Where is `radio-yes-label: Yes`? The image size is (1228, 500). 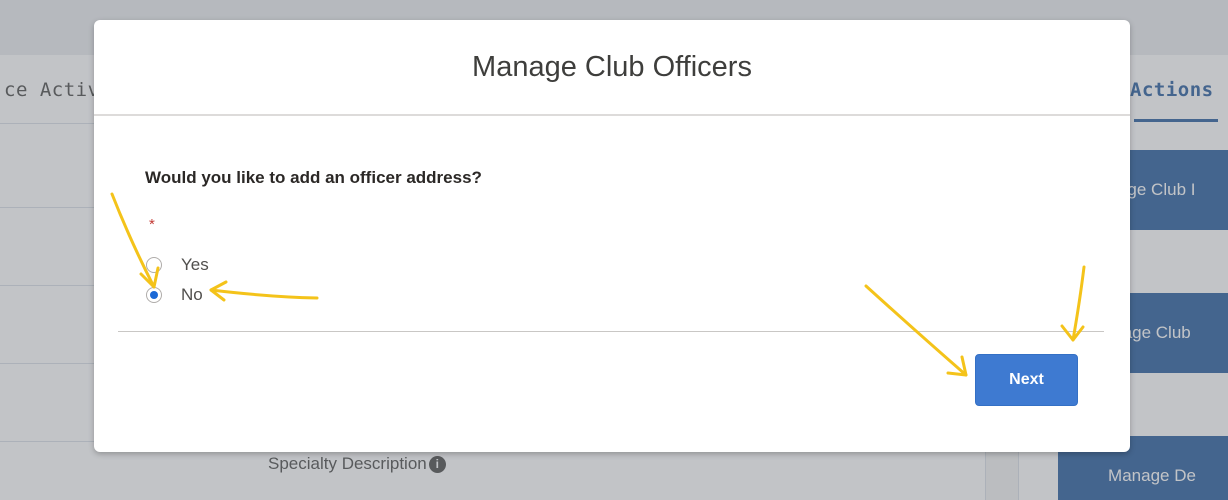 radio-yes-label: Yes is located at coordinates (195, 265).